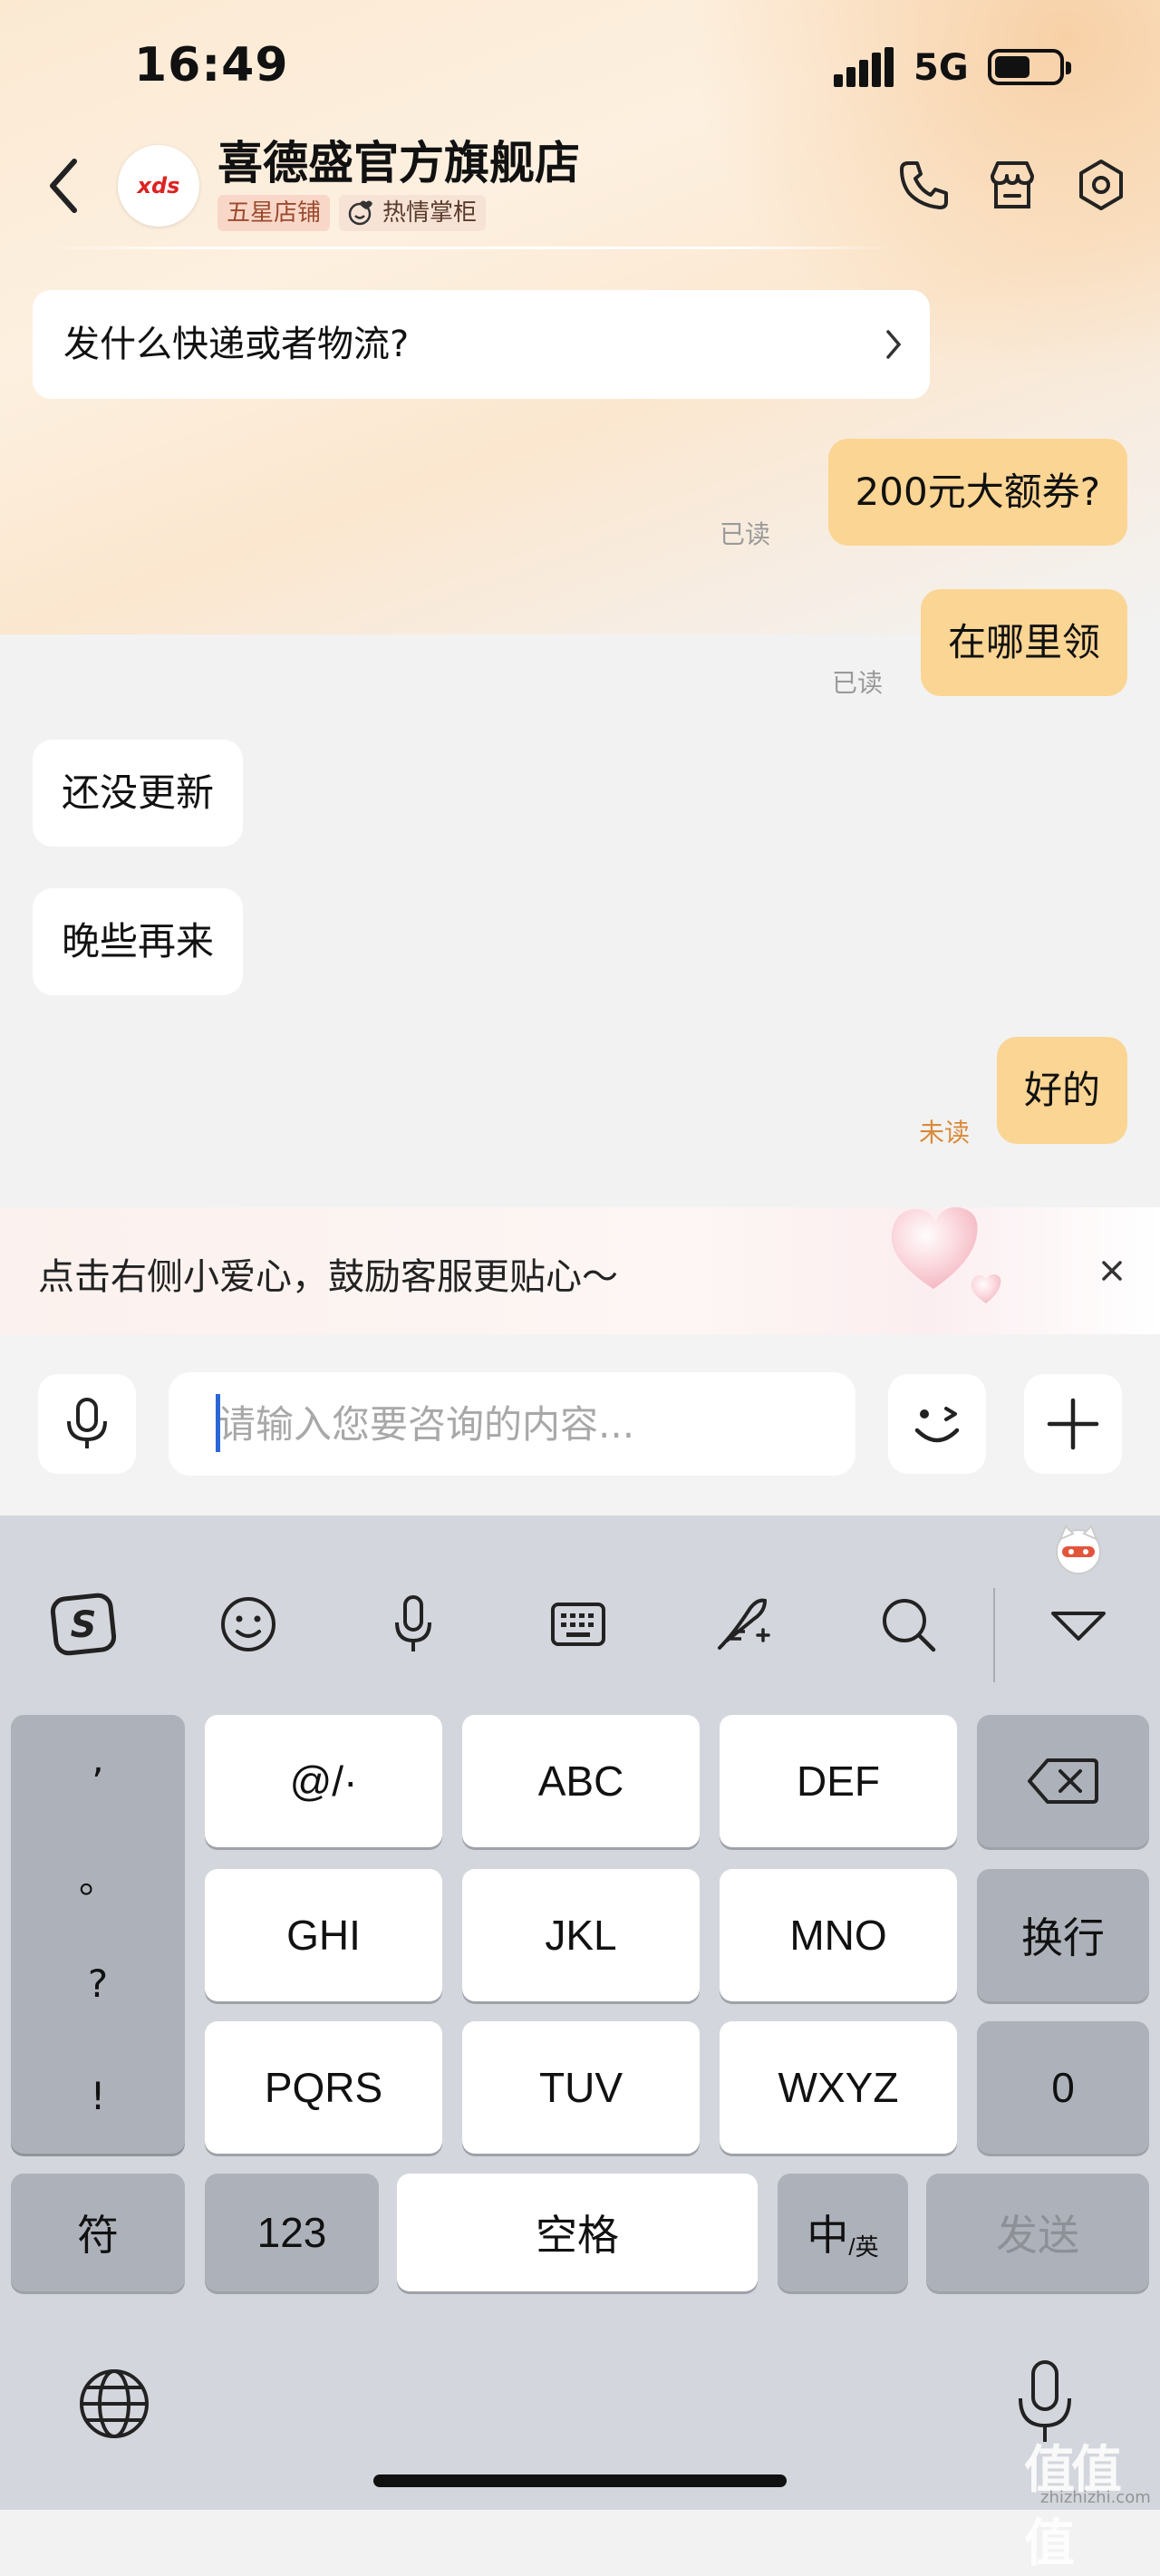  I want to click on unread-status: 未读, so click(945, 1133).